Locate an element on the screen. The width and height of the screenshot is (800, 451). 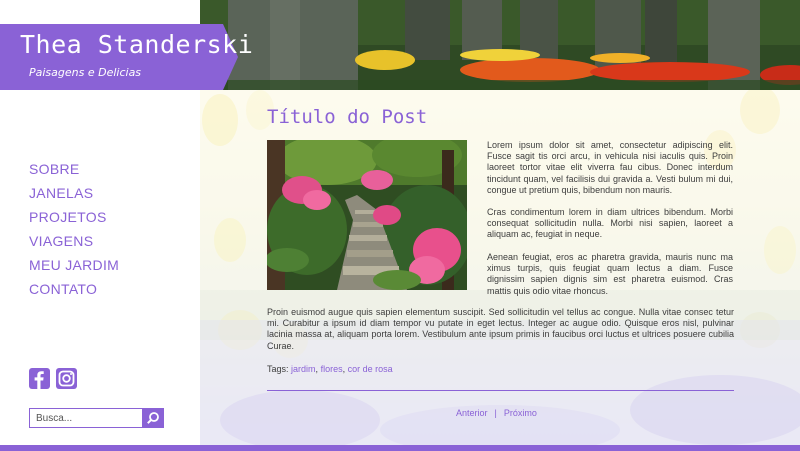
post-pagination: Anterior | Próximo is located at coordinates (496, 413).